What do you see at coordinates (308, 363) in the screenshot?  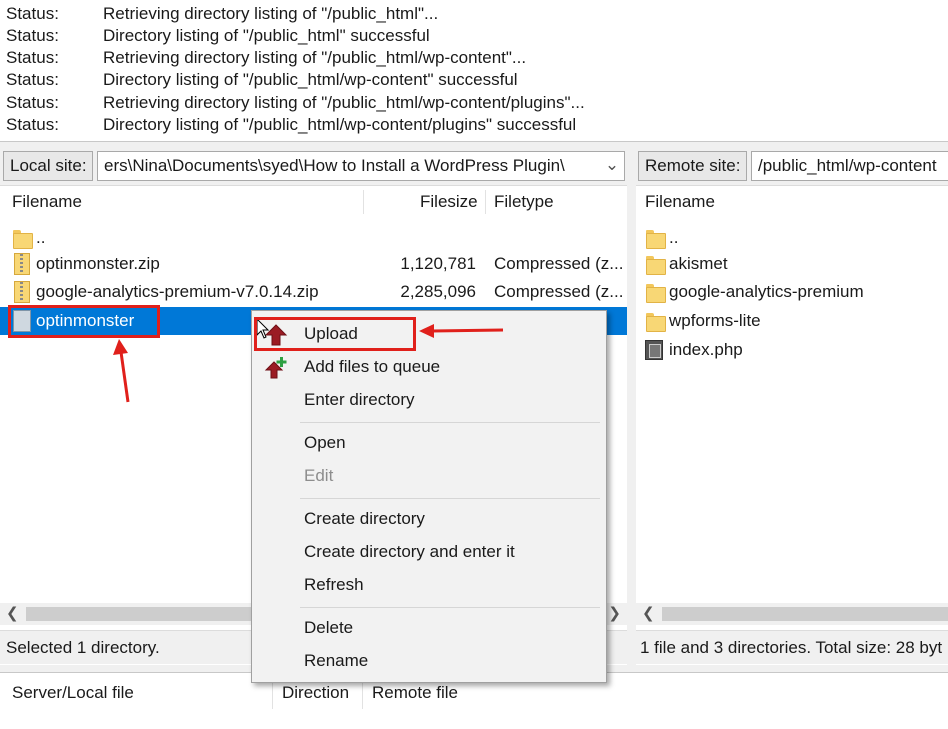 I see `annotation-arrows` at bounding box center [308, 363].